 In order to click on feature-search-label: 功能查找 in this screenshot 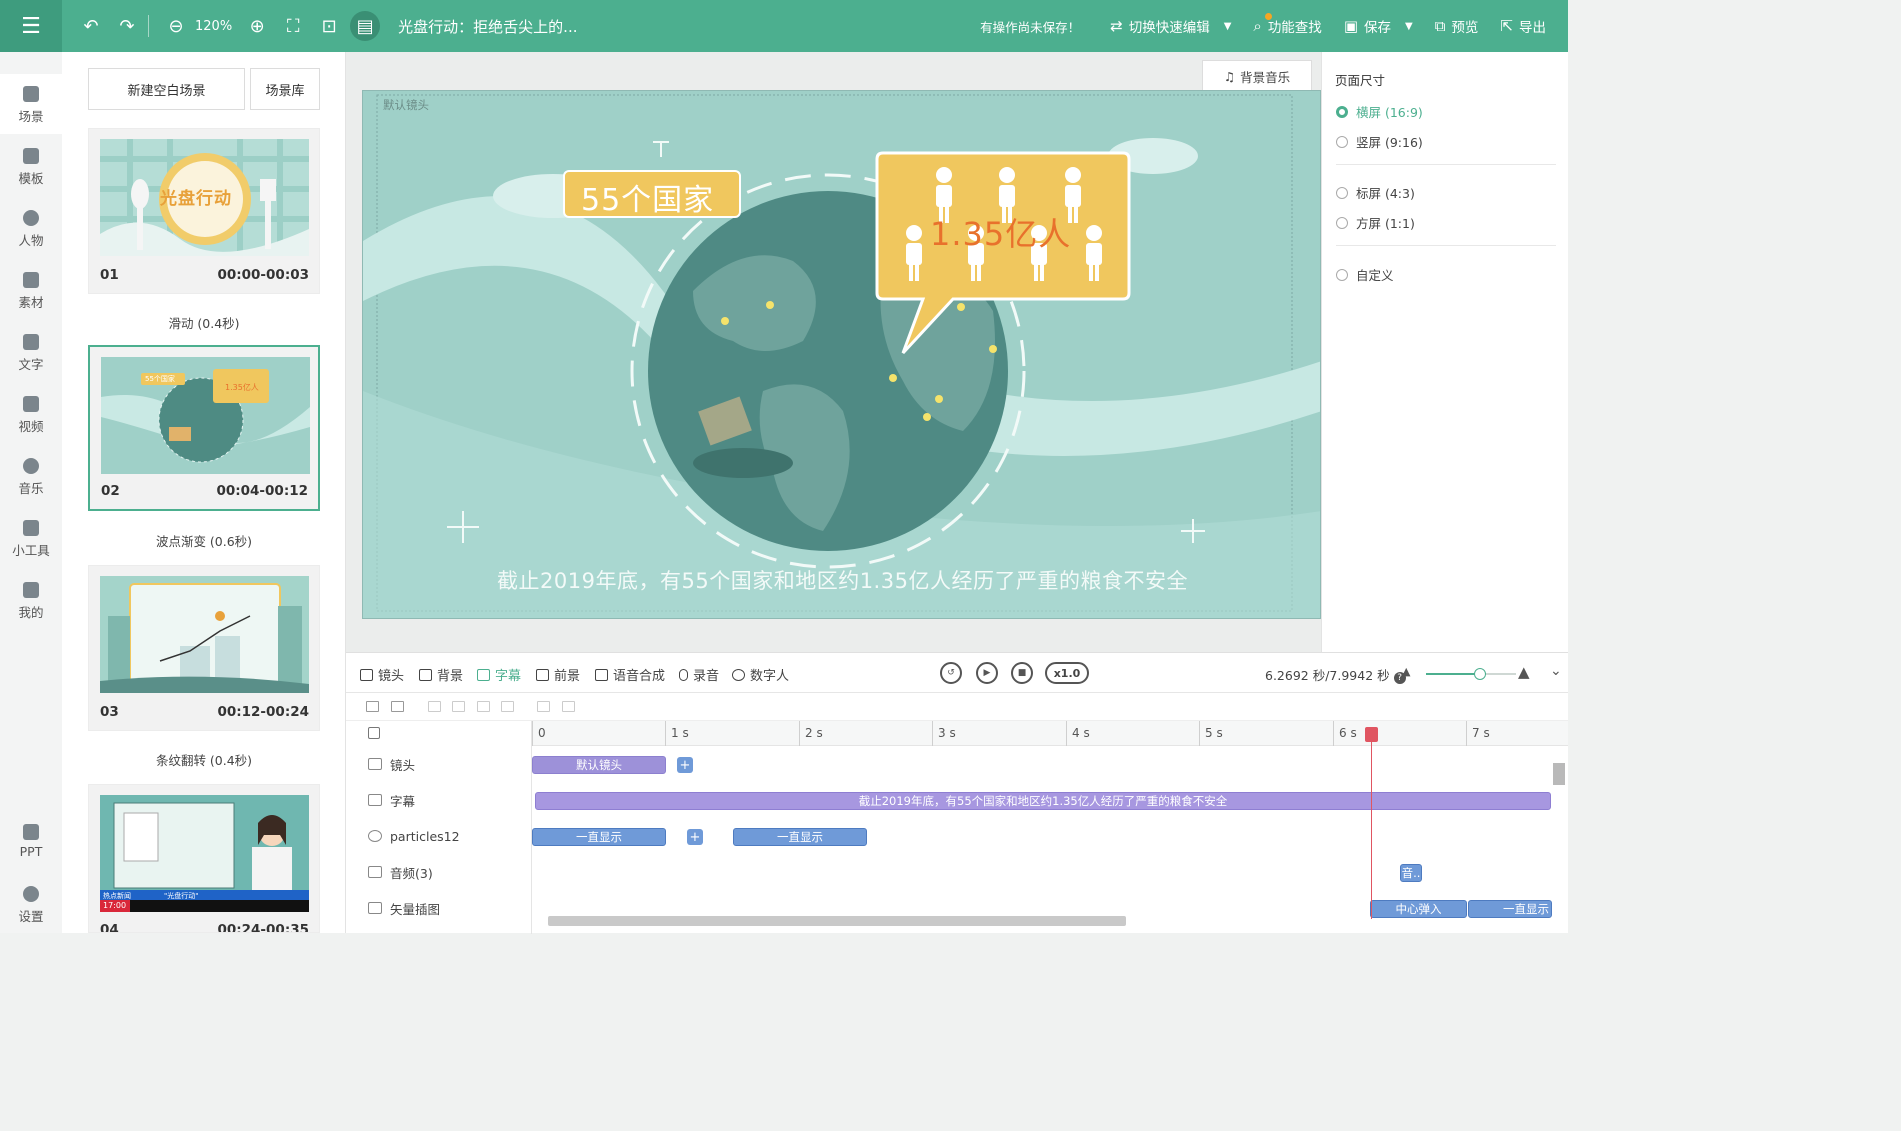, I will do `click(1294, 28)`.